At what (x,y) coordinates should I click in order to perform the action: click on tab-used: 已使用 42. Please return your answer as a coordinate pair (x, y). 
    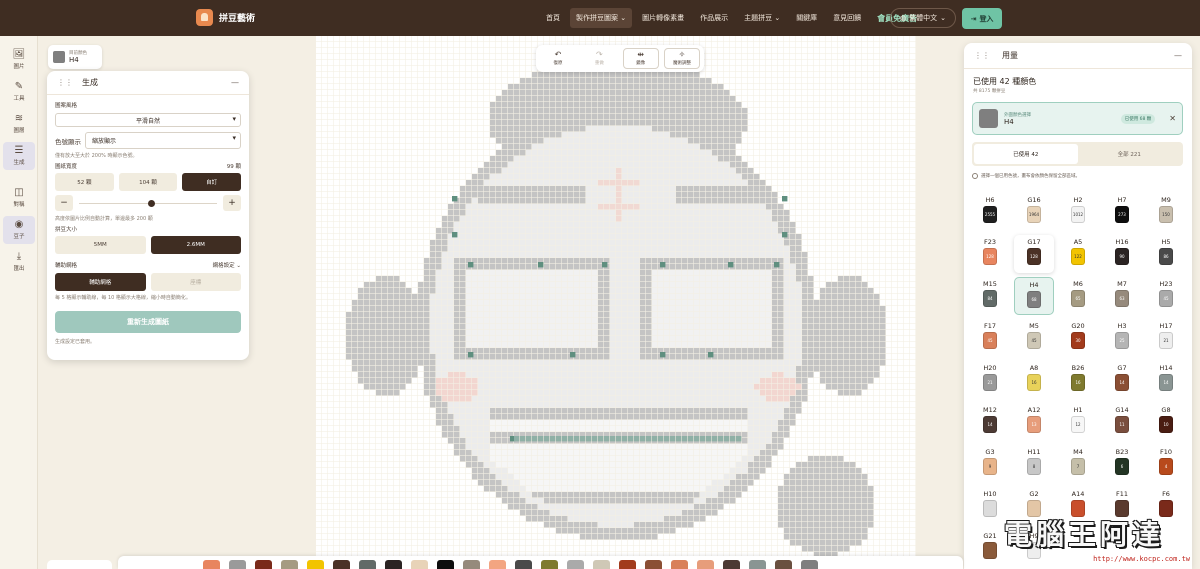
    Looking at the image, I should click on (1026, 154).